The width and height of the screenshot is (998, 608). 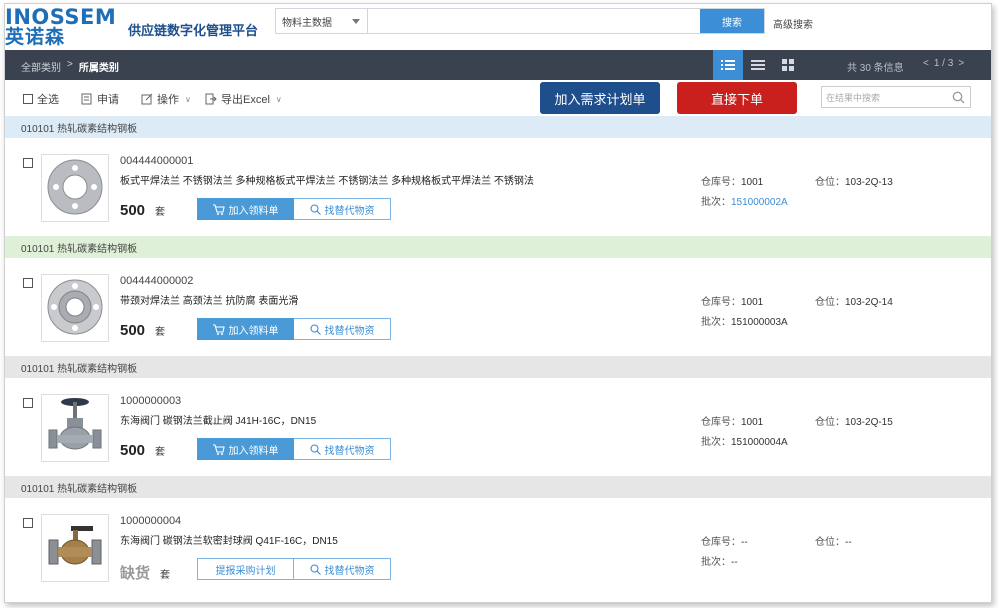 I want to click on result-search-input: 在结果中搜索, so click(x=896, y=97).